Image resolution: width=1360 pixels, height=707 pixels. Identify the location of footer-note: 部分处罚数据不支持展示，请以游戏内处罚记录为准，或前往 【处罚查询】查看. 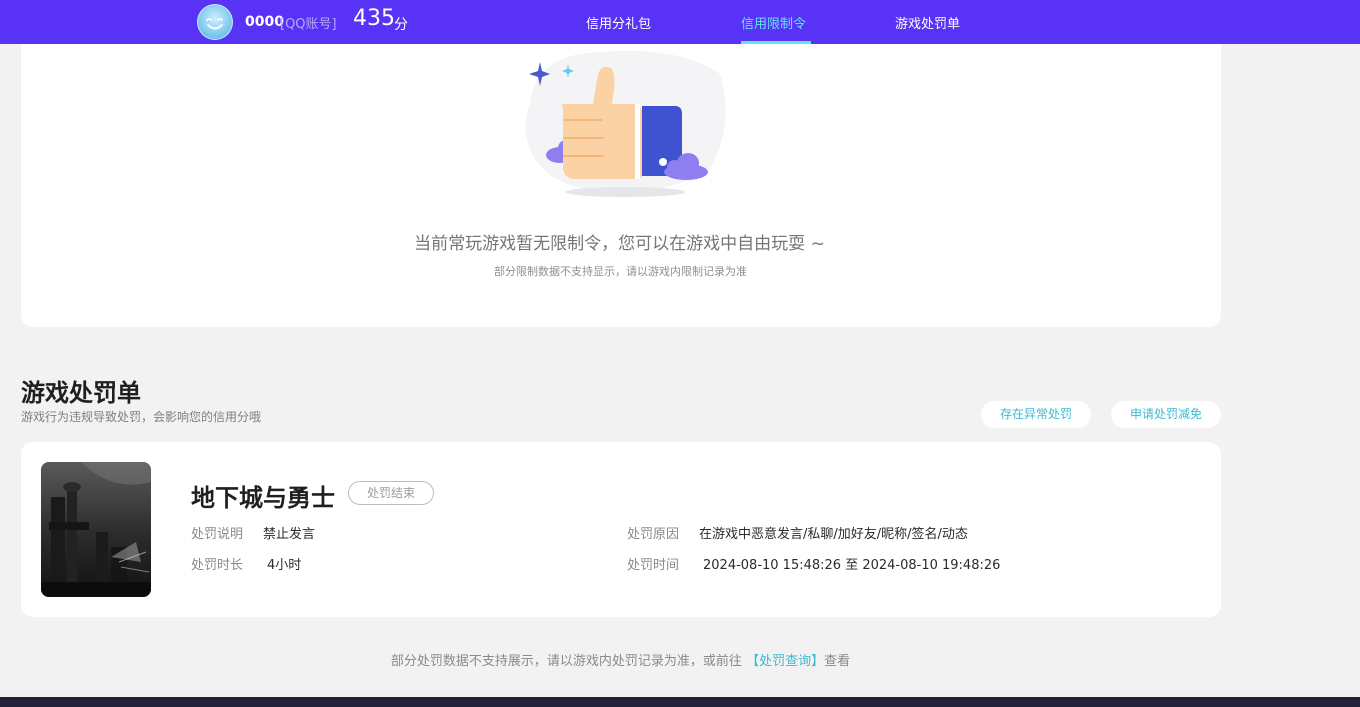
(620, 659).